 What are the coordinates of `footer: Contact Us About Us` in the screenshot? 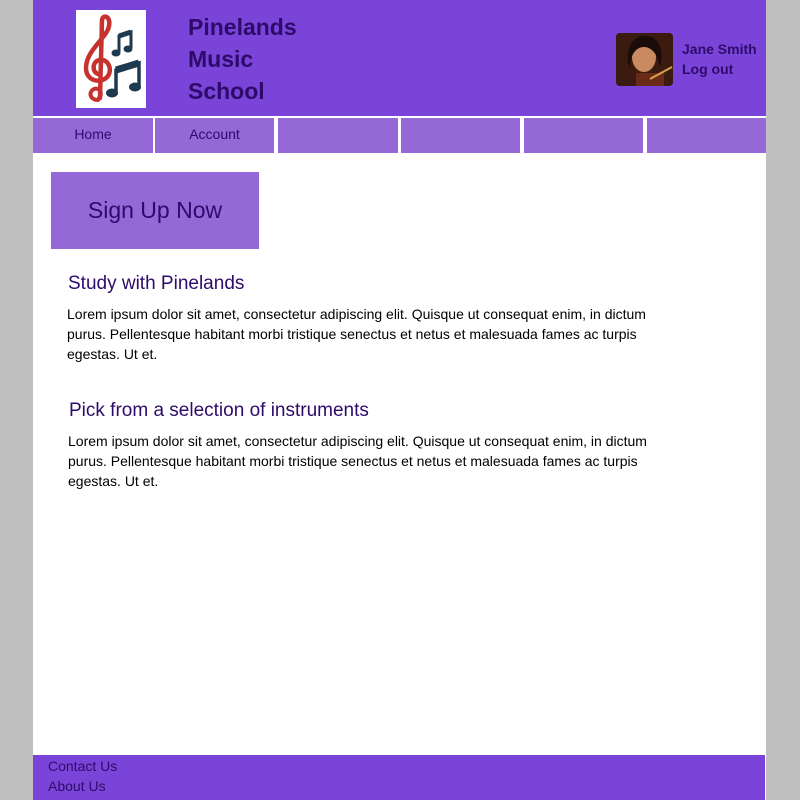 It's located at (399, 777).